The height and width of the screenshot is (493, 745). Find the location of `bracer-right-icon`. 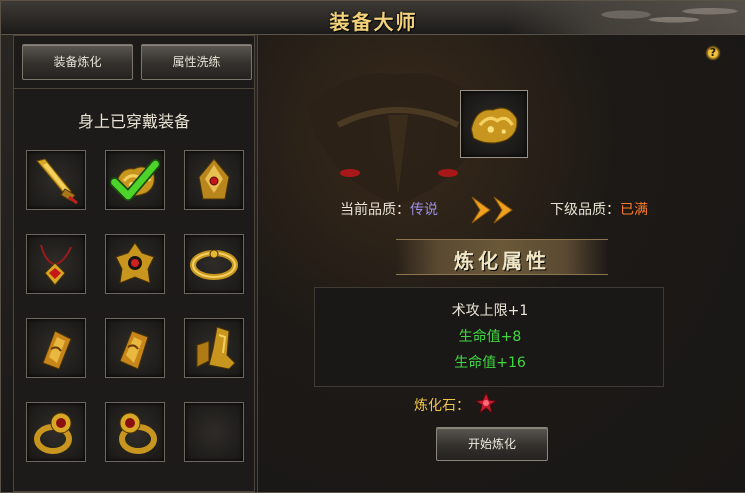

bracer-right-icon is located at coordinates (134, 350).